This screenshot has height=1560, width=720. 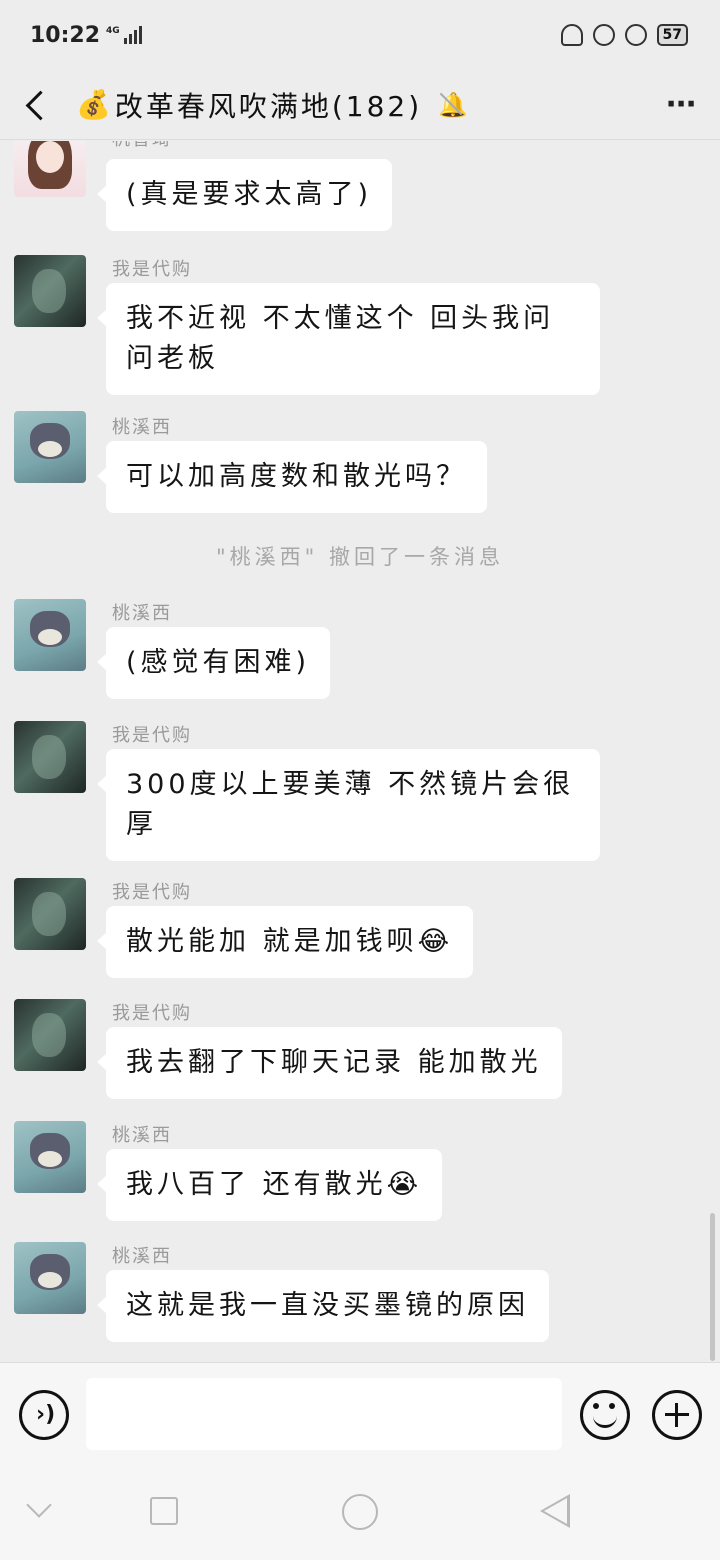 What do you see at coordinates (285, 942) in the screenshot?
I see `message-bubble: 散光能加 就是加钱呗😂` at bounding box center [285, 942].